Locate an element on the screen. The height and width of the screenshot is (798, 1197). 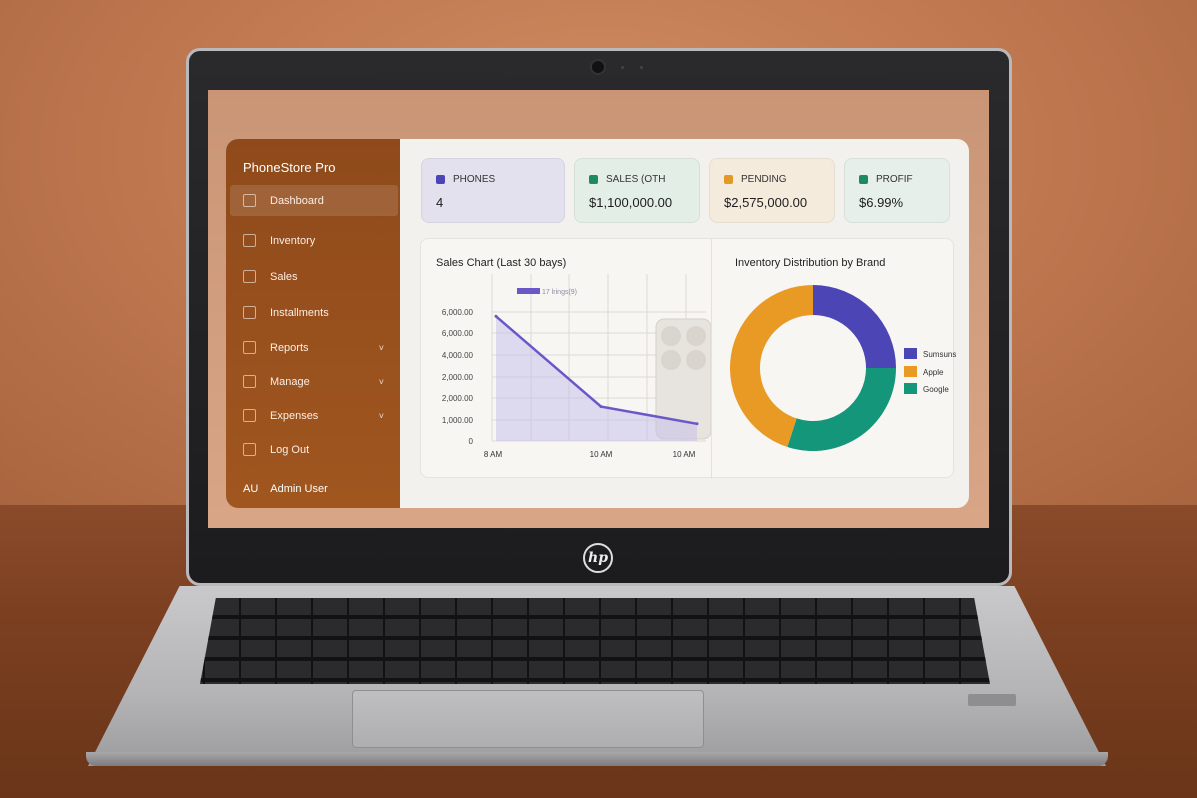
sidebar-item-sales: Sales is located at coordinates (314, 276).